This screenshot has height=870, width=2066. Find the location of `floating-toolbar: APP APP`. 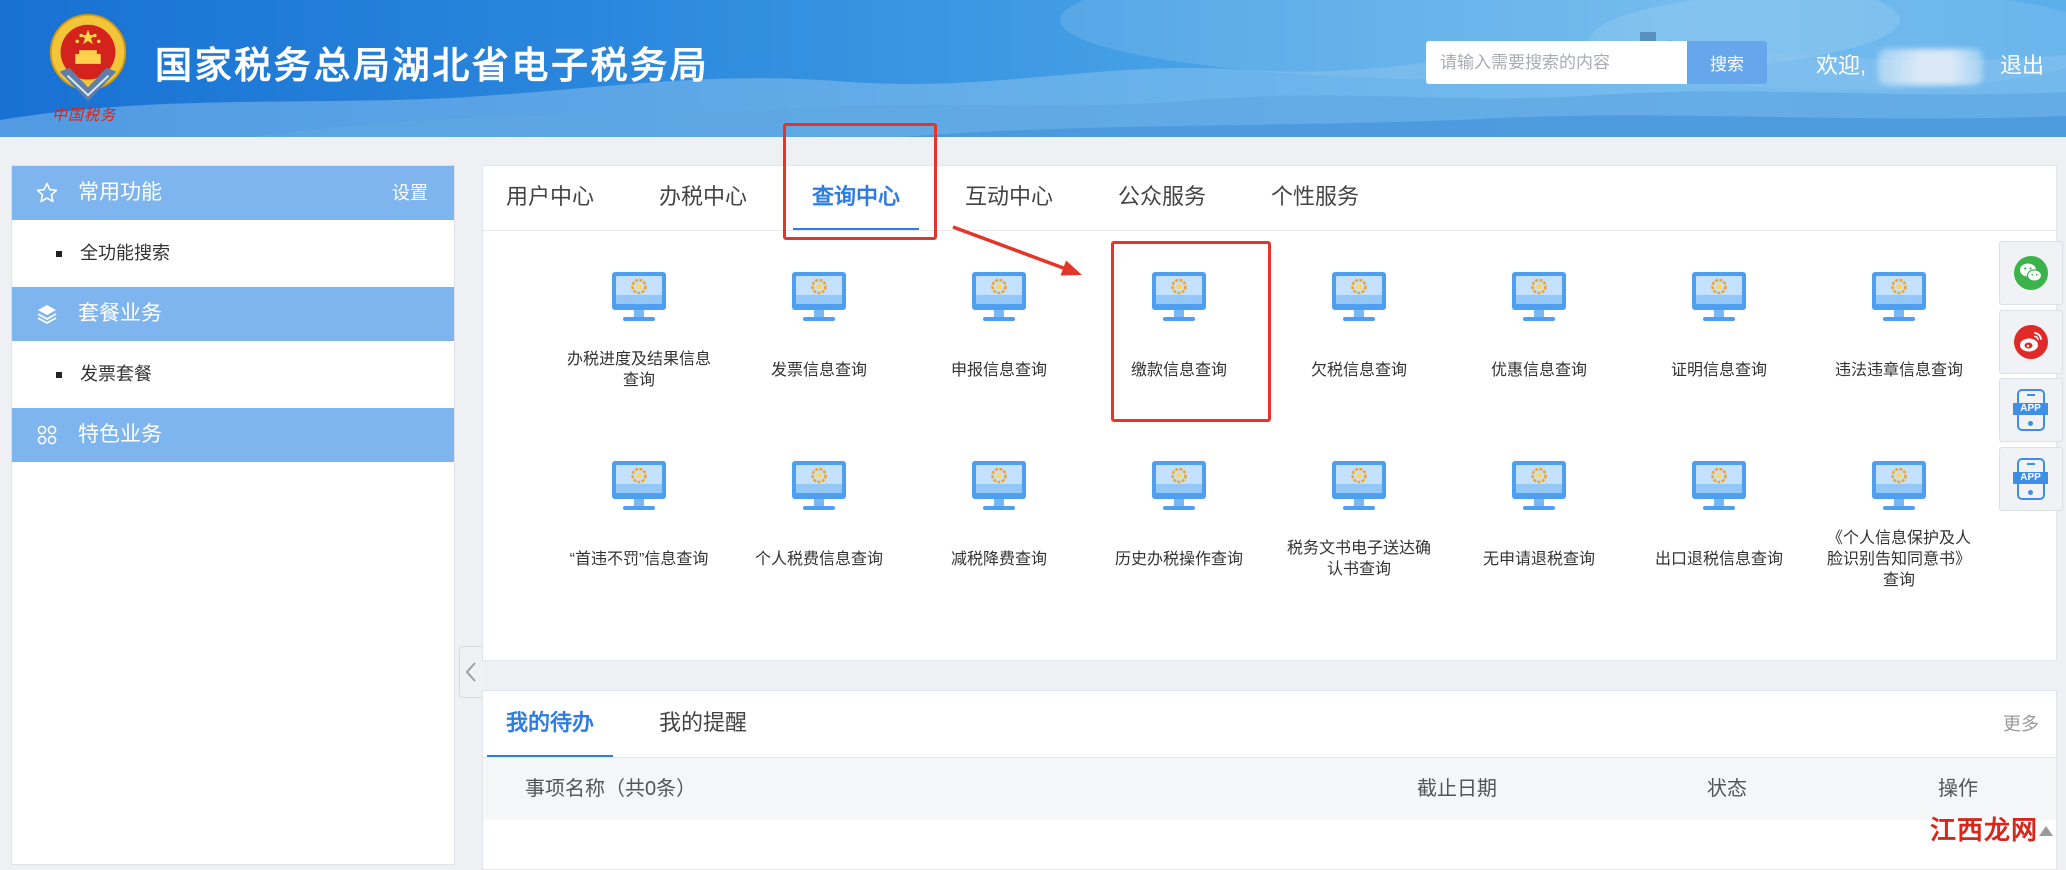

floating-toolbar: APP APP is located at coordinates (2031, 376).